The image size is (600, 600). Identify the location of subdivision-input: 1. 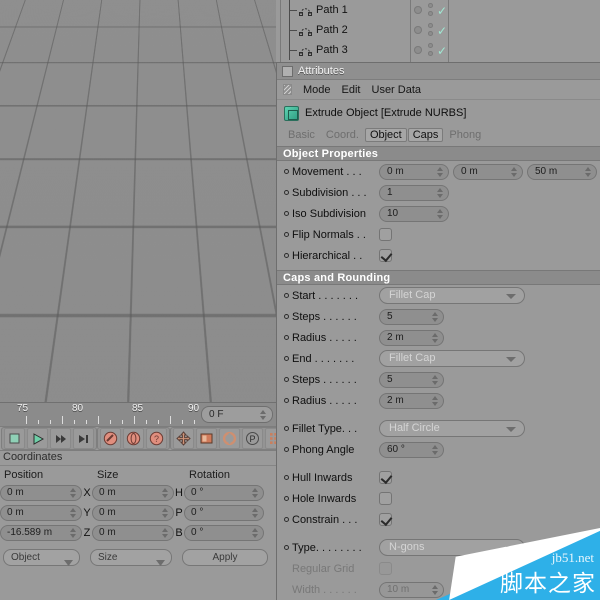
(414, 192).